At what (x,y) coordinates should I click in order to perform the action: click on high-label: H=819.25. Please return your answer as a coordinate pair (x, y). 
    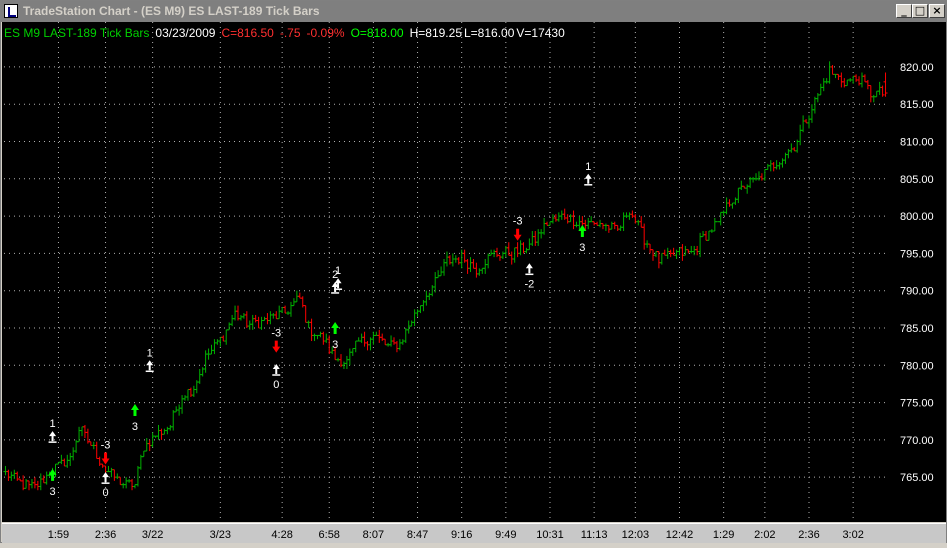
    Looking at the image, I should click on (435, 33).